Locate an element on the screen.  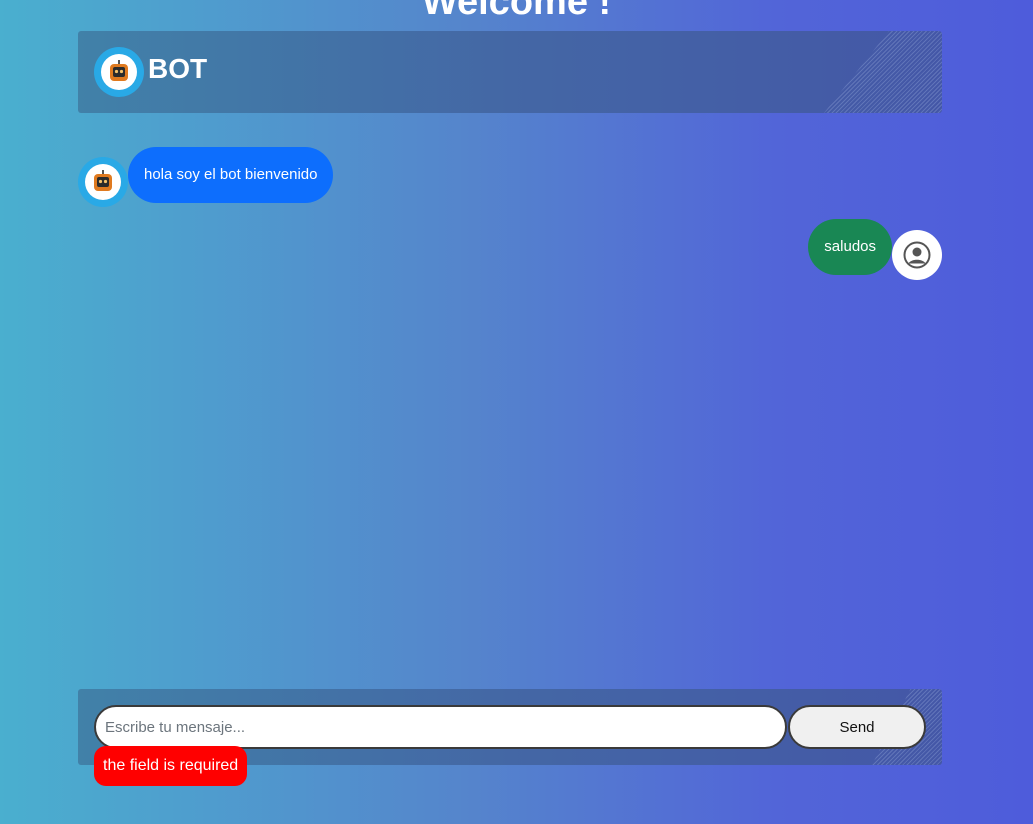
page-title: Welcome ! is located at coordinates (516, 11).